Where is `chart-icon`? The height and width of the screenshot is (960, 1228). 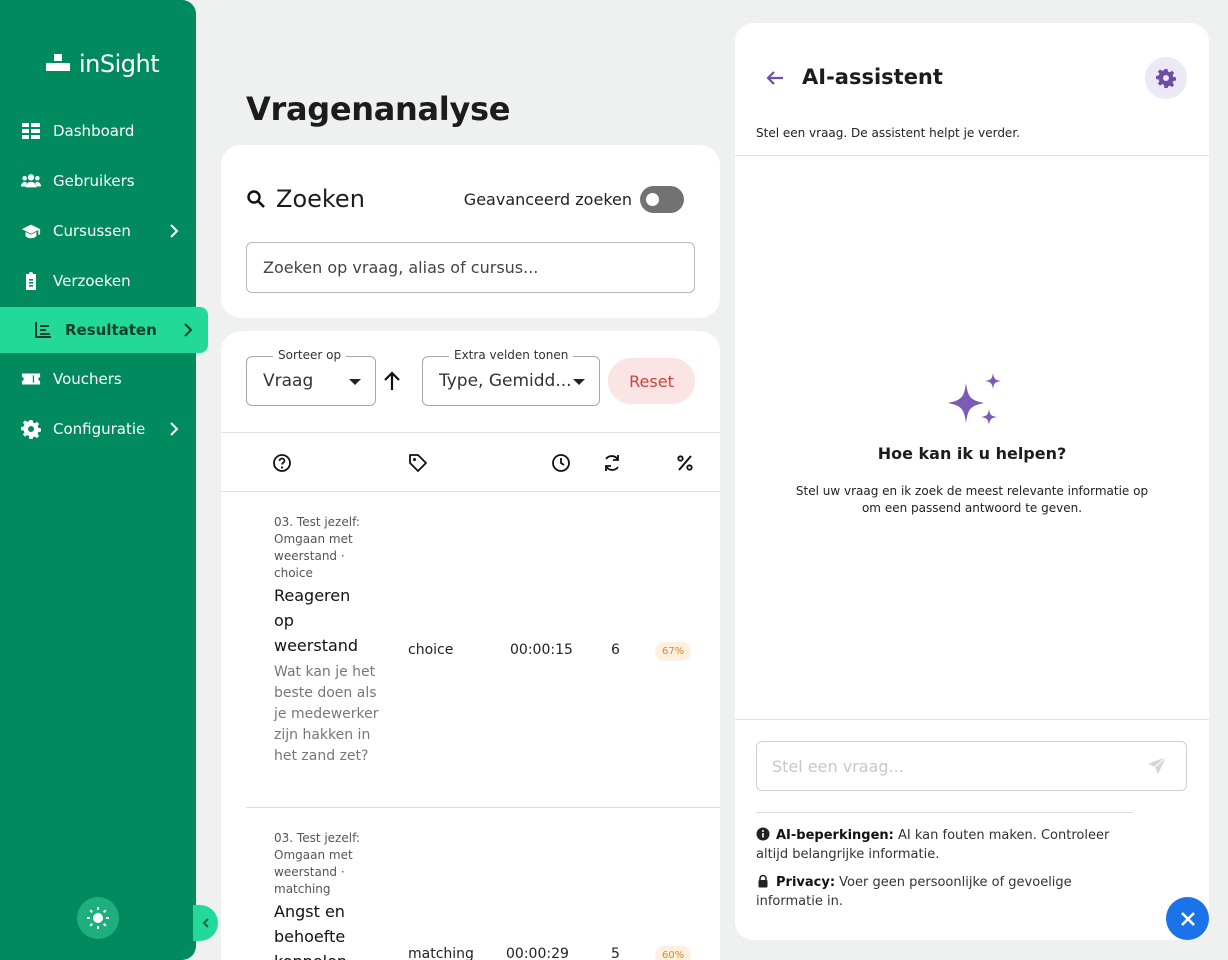 chart-icon is located at coordinates (43, 330).